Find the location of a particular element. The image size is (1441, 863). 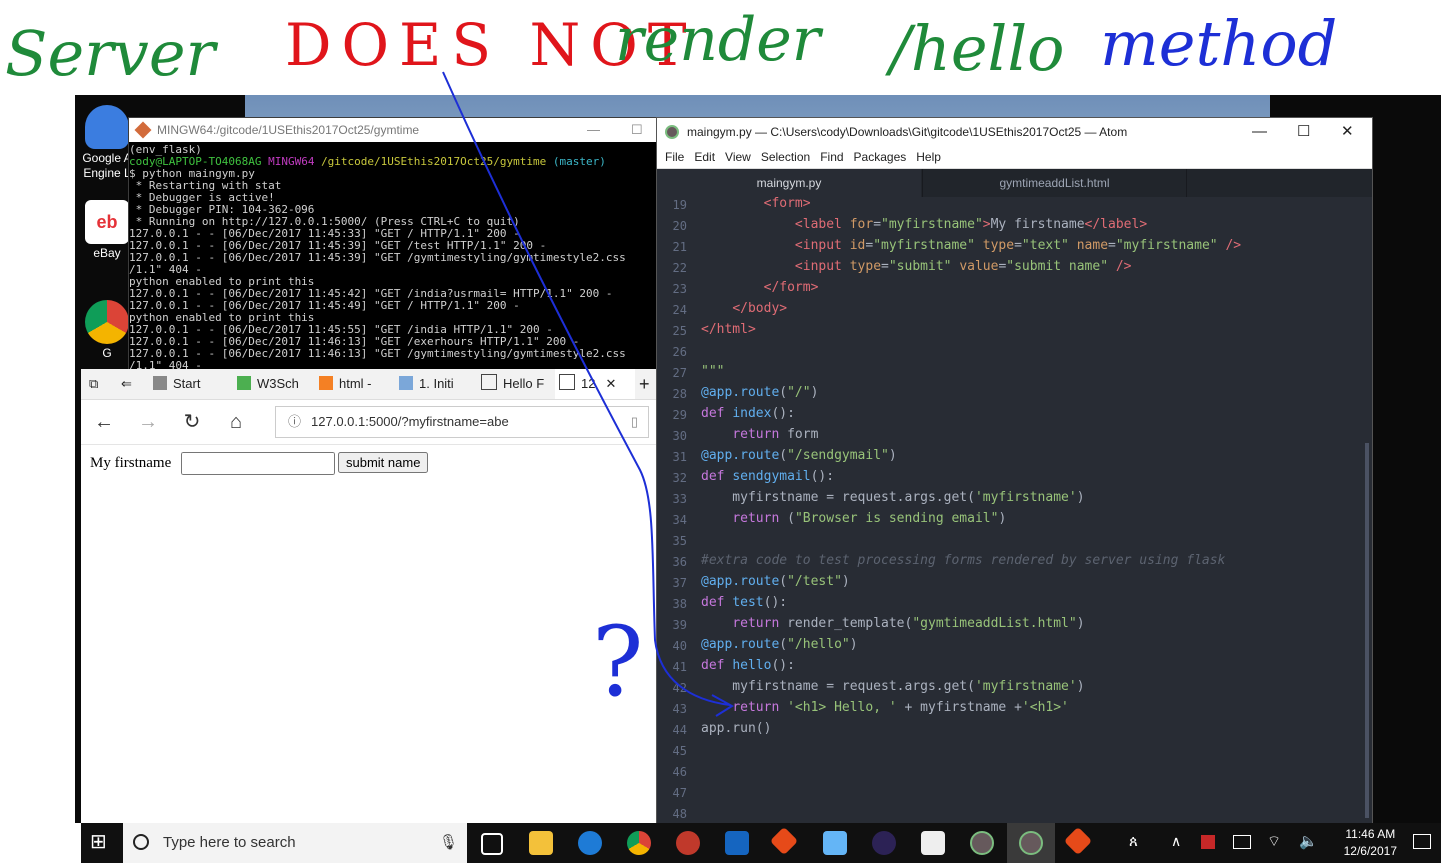

terminal-shell: MINGW64 is located at coordinates (291, 161).